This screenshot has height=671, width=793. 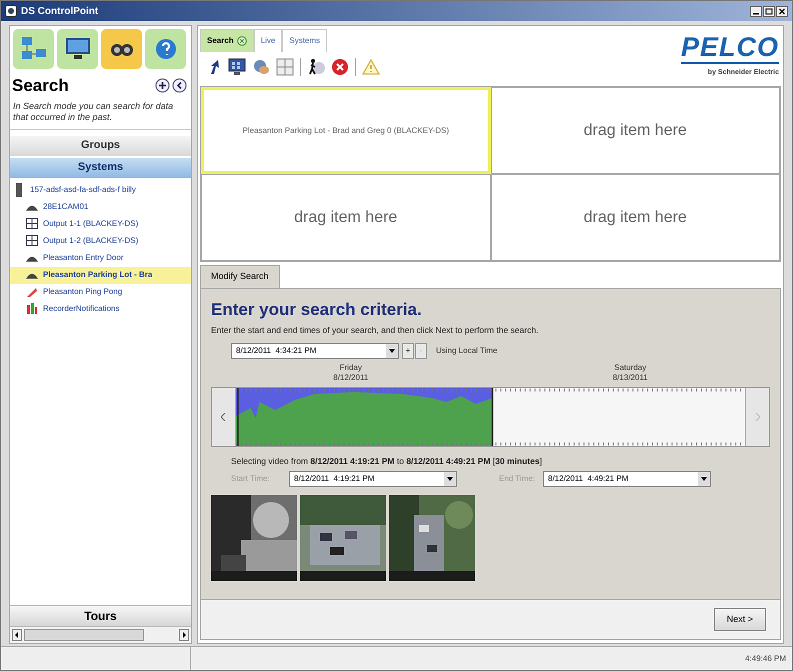 What do you see at coordinates (351, 367) in the screenshot?
I see `day-label: Friday` at bounding box center [351, 367].